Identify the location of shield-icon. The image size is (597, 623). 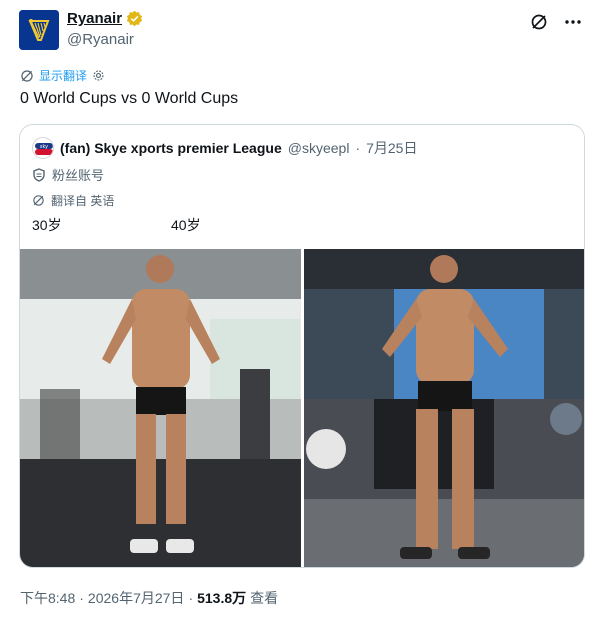
(39, 174).